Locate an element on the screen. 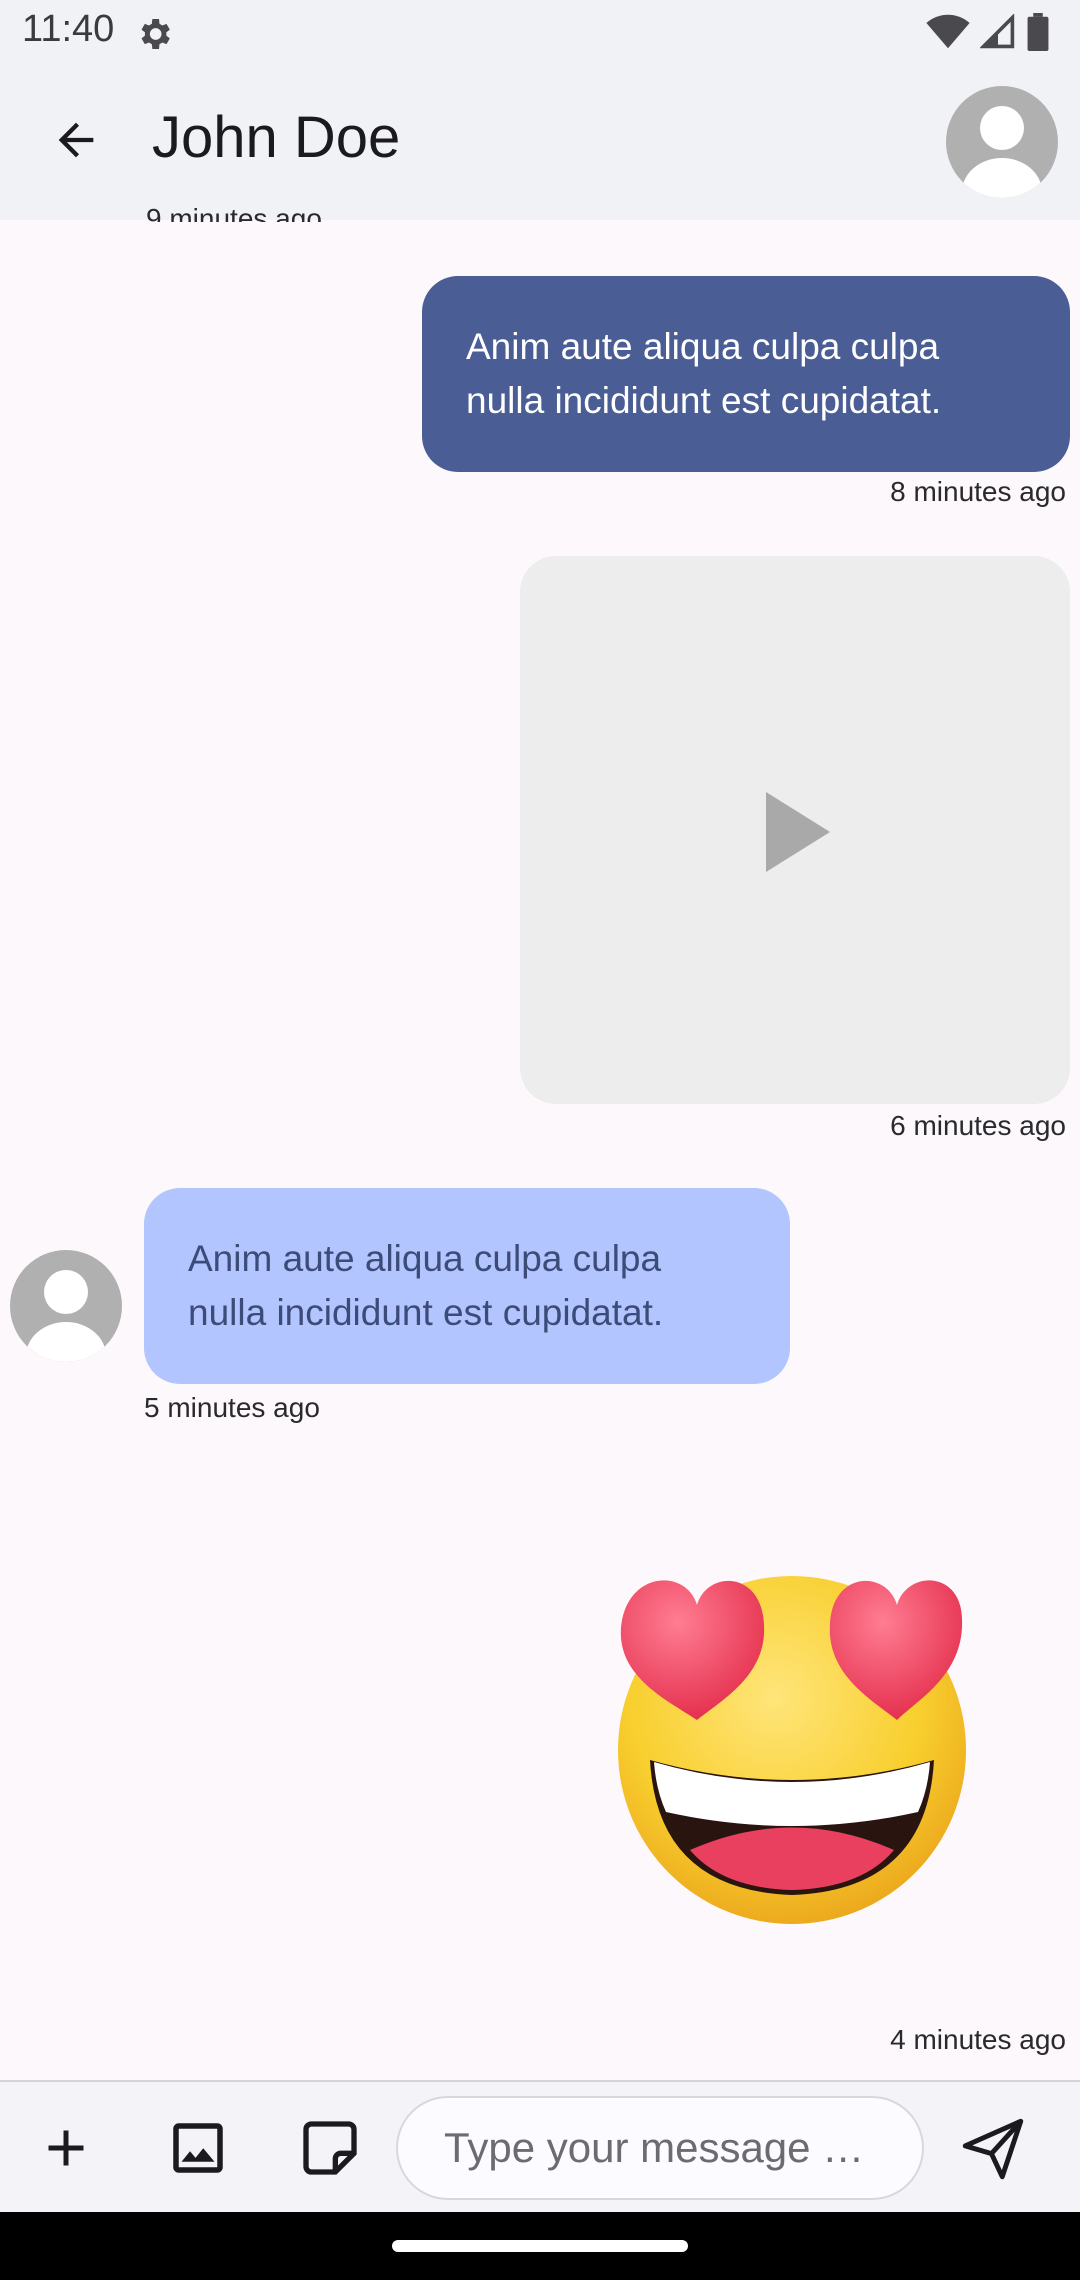 The image size is (1080, 2280). message-timestamp: 4 minutes ago is located at coordinates (978, 2039).